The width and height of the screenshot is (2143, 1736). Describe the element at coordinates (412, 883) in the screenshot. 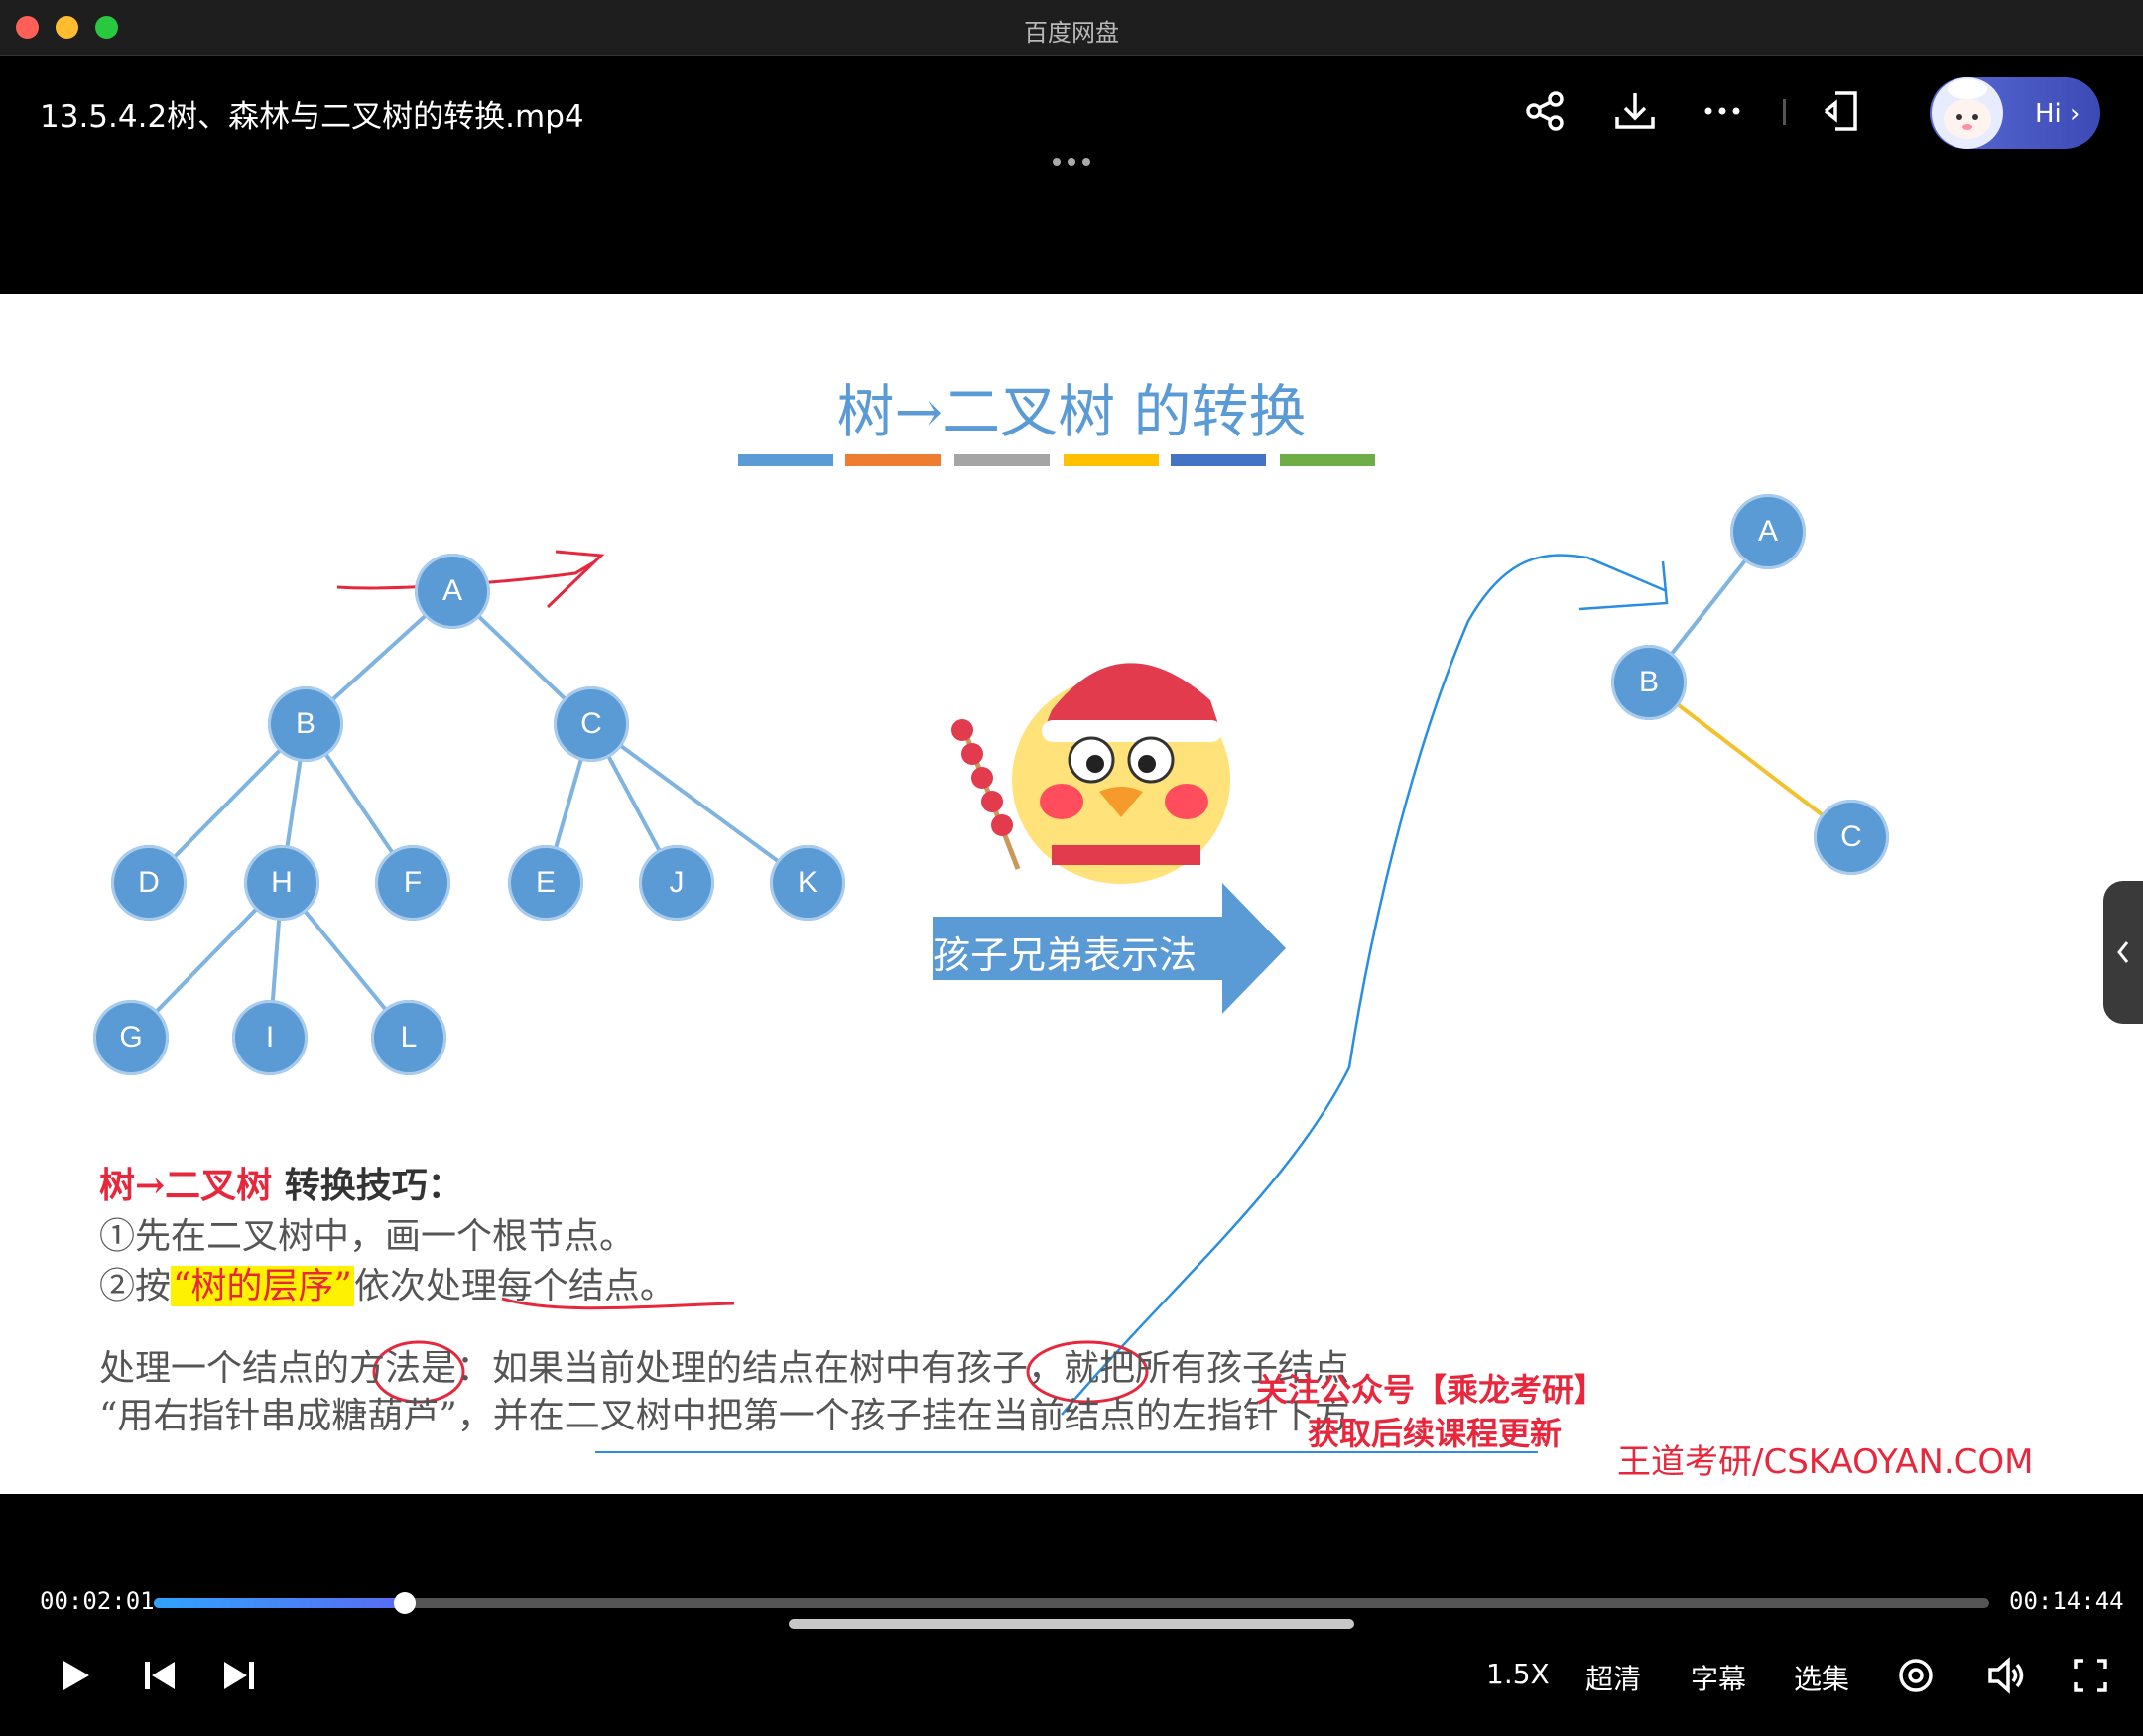

I see `tree-node-f: F` at that location.